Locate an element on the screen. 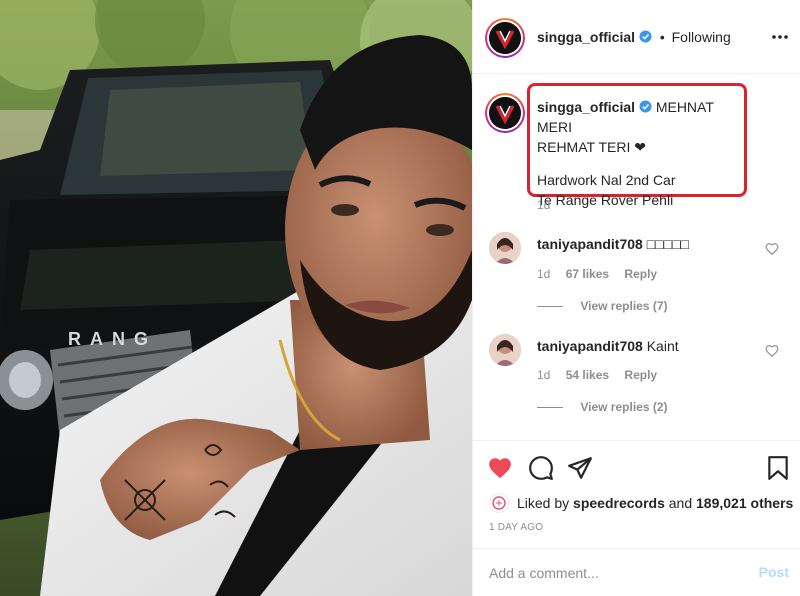  liked-by-user: speedrecords is located at coordinates (619, 503).